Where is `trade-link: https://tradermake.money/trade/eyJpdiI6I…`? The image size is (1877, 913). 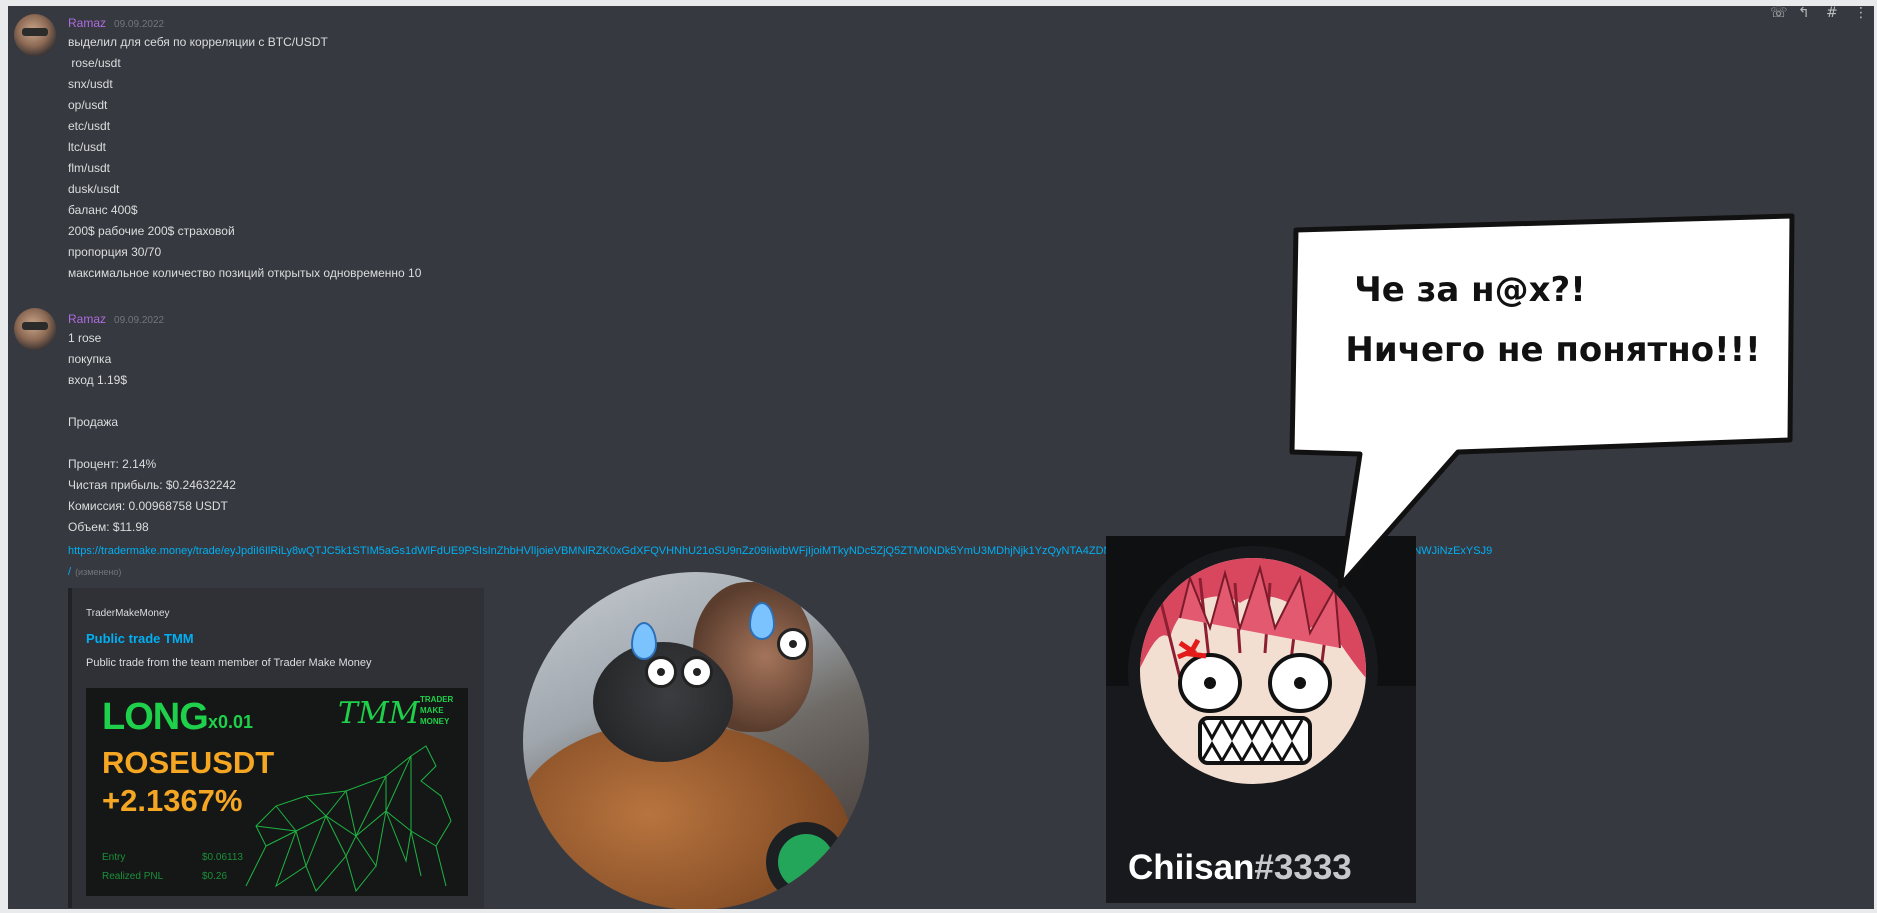 trade-link: https://tradermake.money/trade/eyJpdiI6I… is located at coordinates (958, 551).